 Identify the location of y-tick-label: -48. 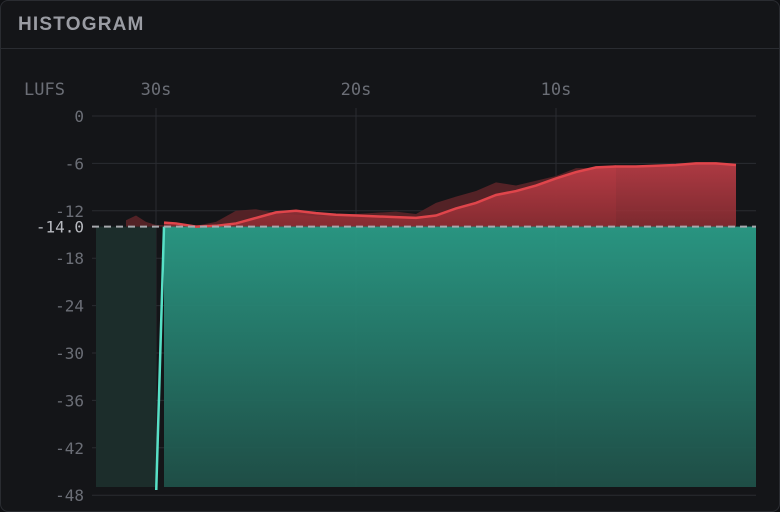
(69, 495).